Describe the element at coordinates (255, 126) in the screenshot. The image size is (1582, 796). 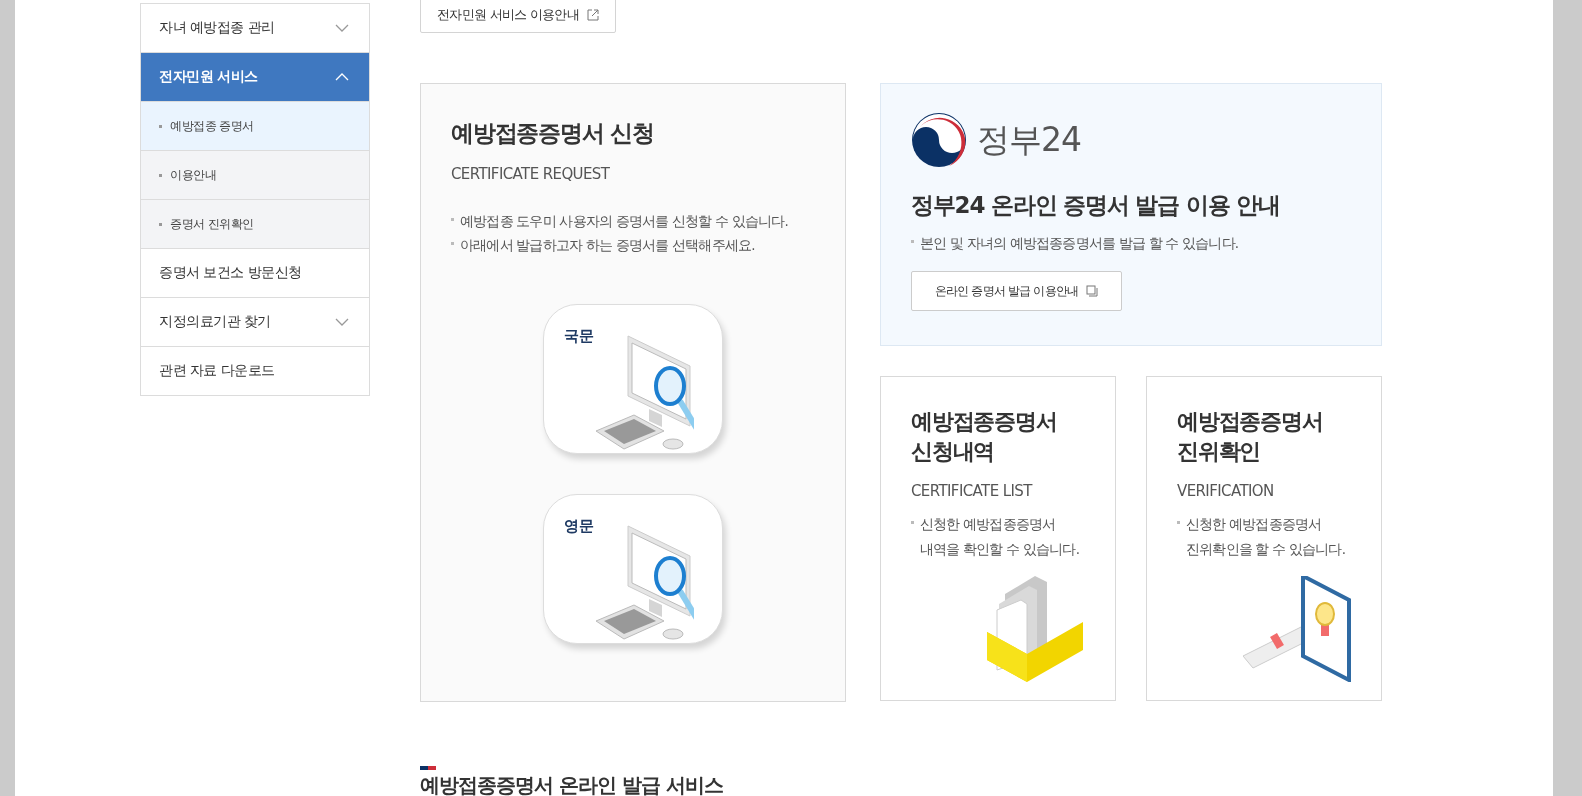
I see `sidebar-subitem: 예방접종 증명서` at that location.